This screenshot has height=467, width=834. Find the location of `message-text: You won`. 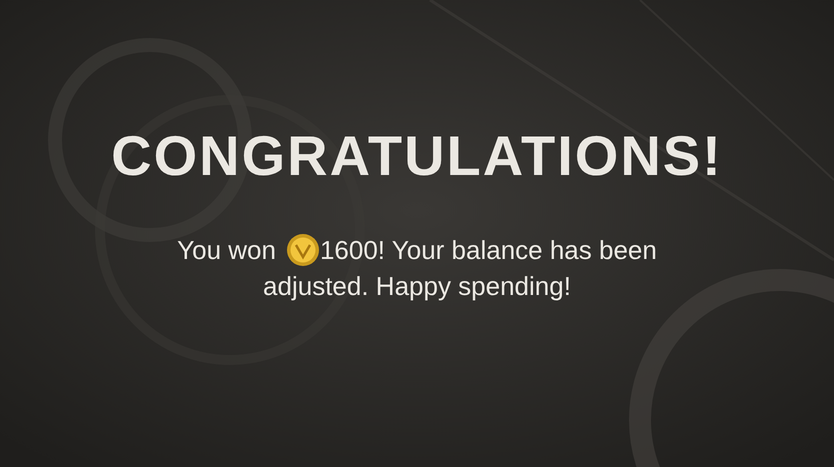

message-text: You won is located at coordinates (226, 250).